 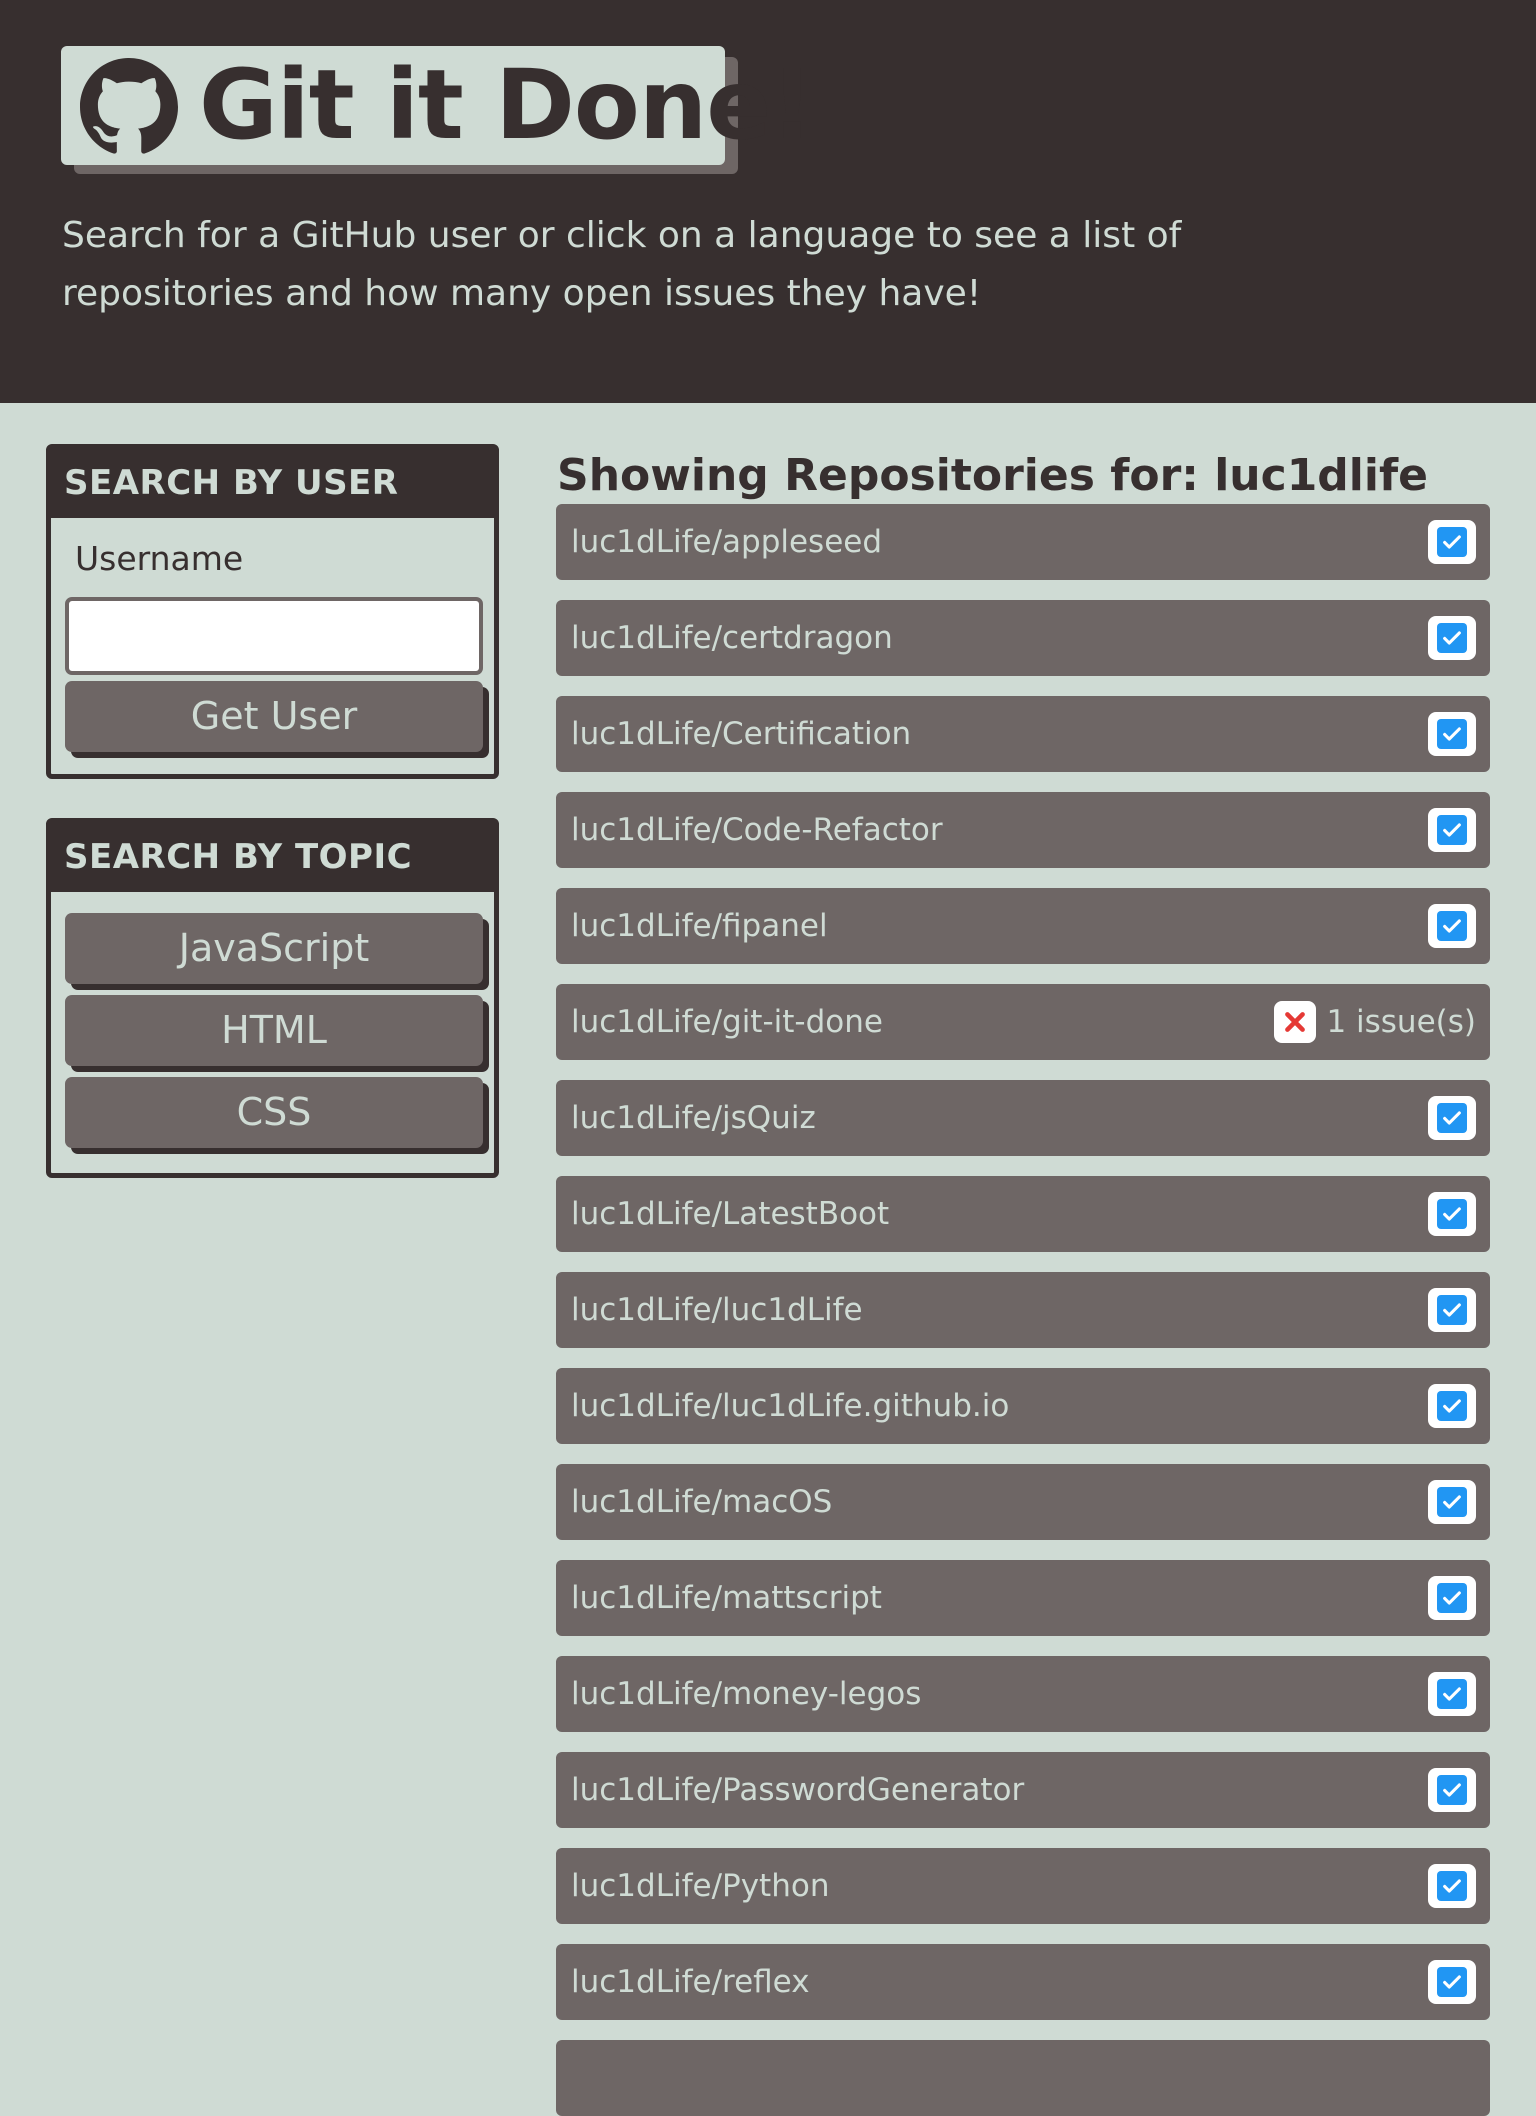 What do you see at coordinates (727, 1022) in the screenshot?
I see `repo-name: luc1dLife/git-it-done` at bounding box center [727, 1022].